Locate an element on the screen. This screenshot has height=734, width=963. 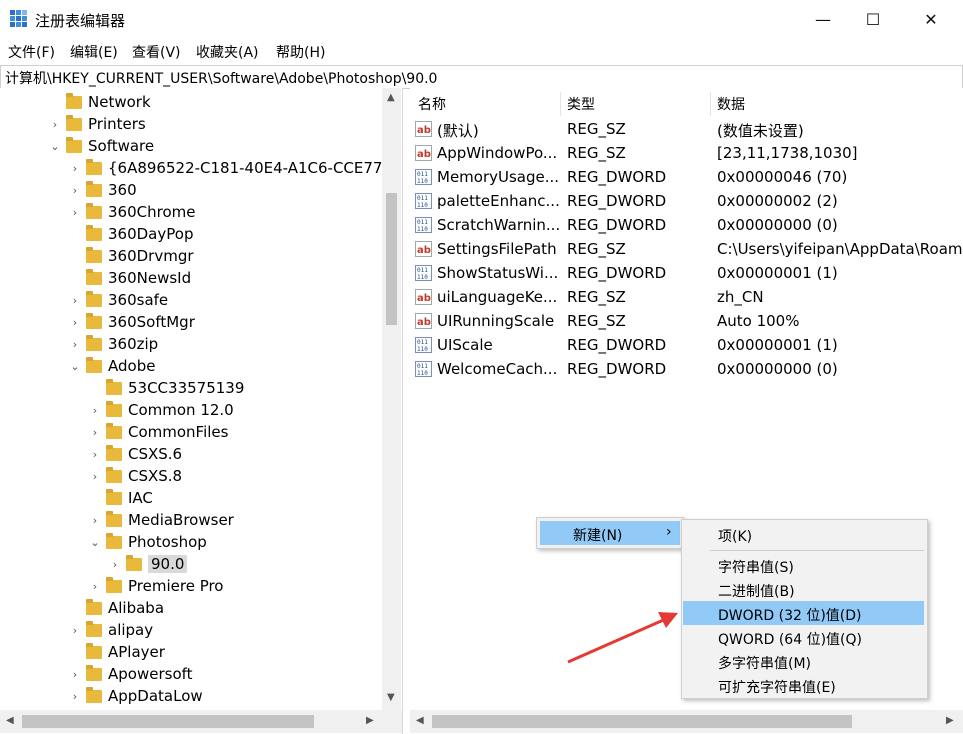
column-header-data: 数据 is located at coordinates (731, 104).